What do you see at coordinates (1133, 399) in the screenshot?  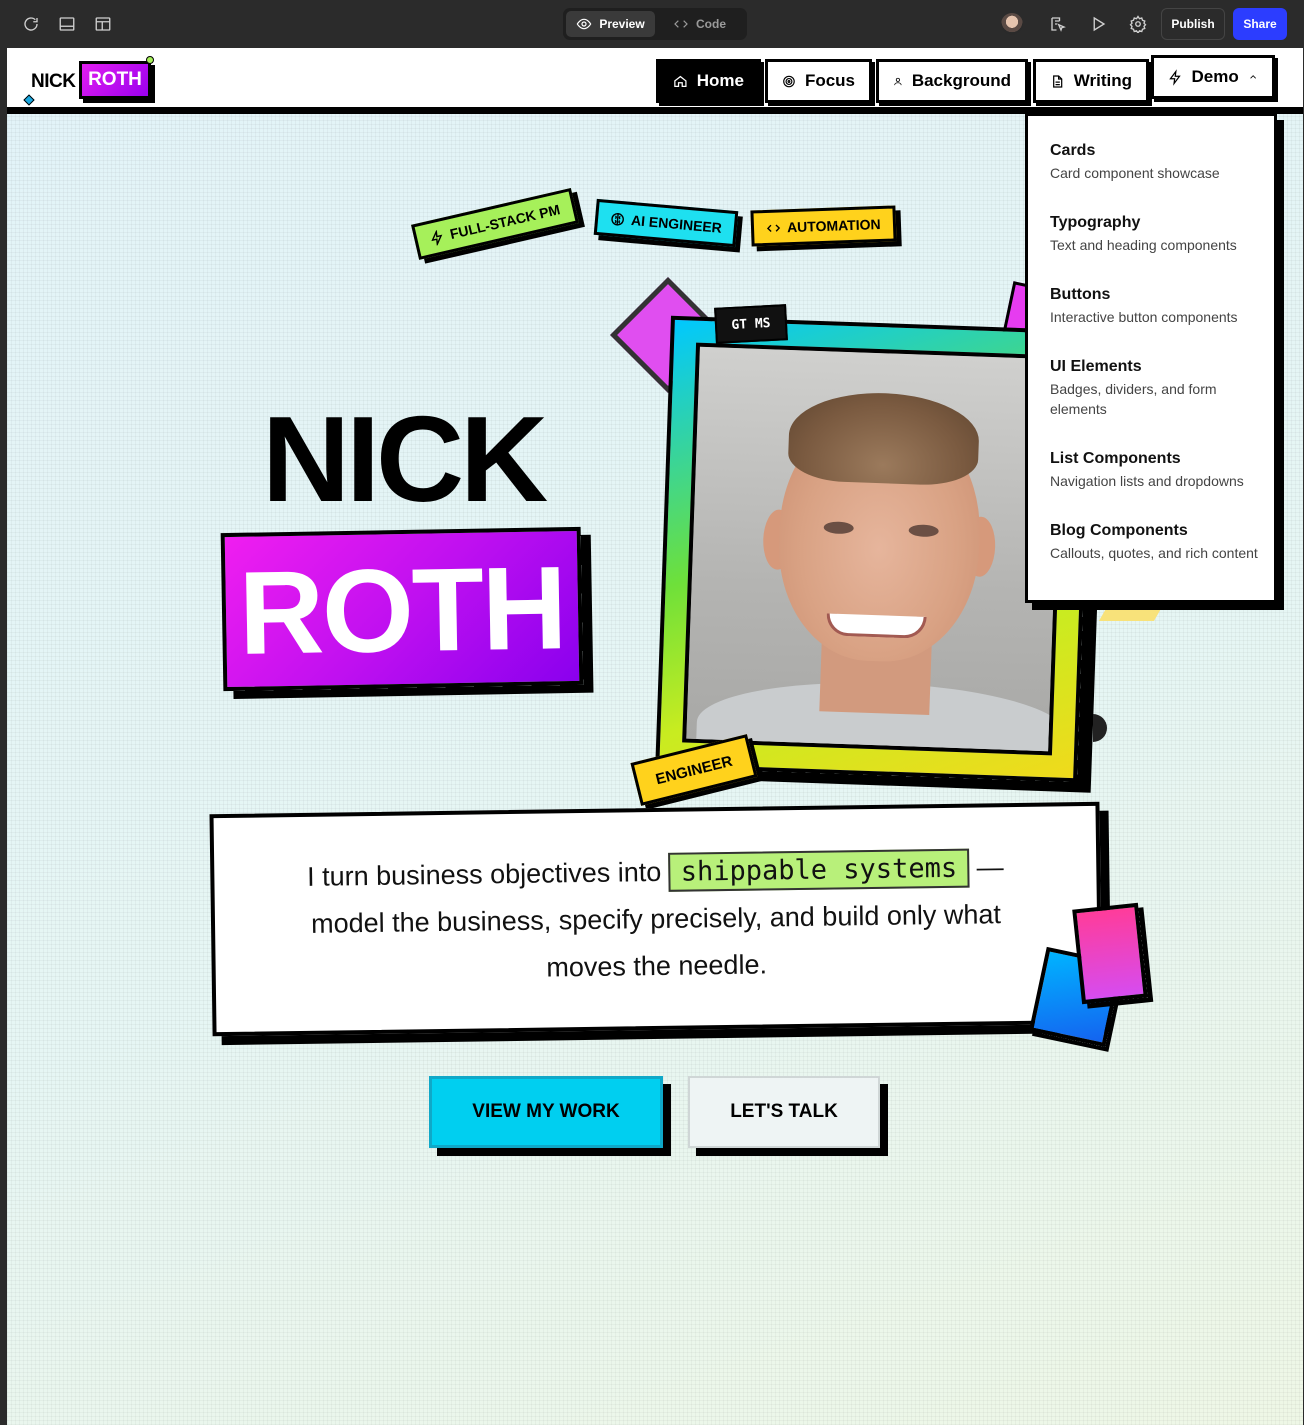 I see `dropdown-item-desc: Badges, dividers, and form elements` at bounding box center [1133, 399].